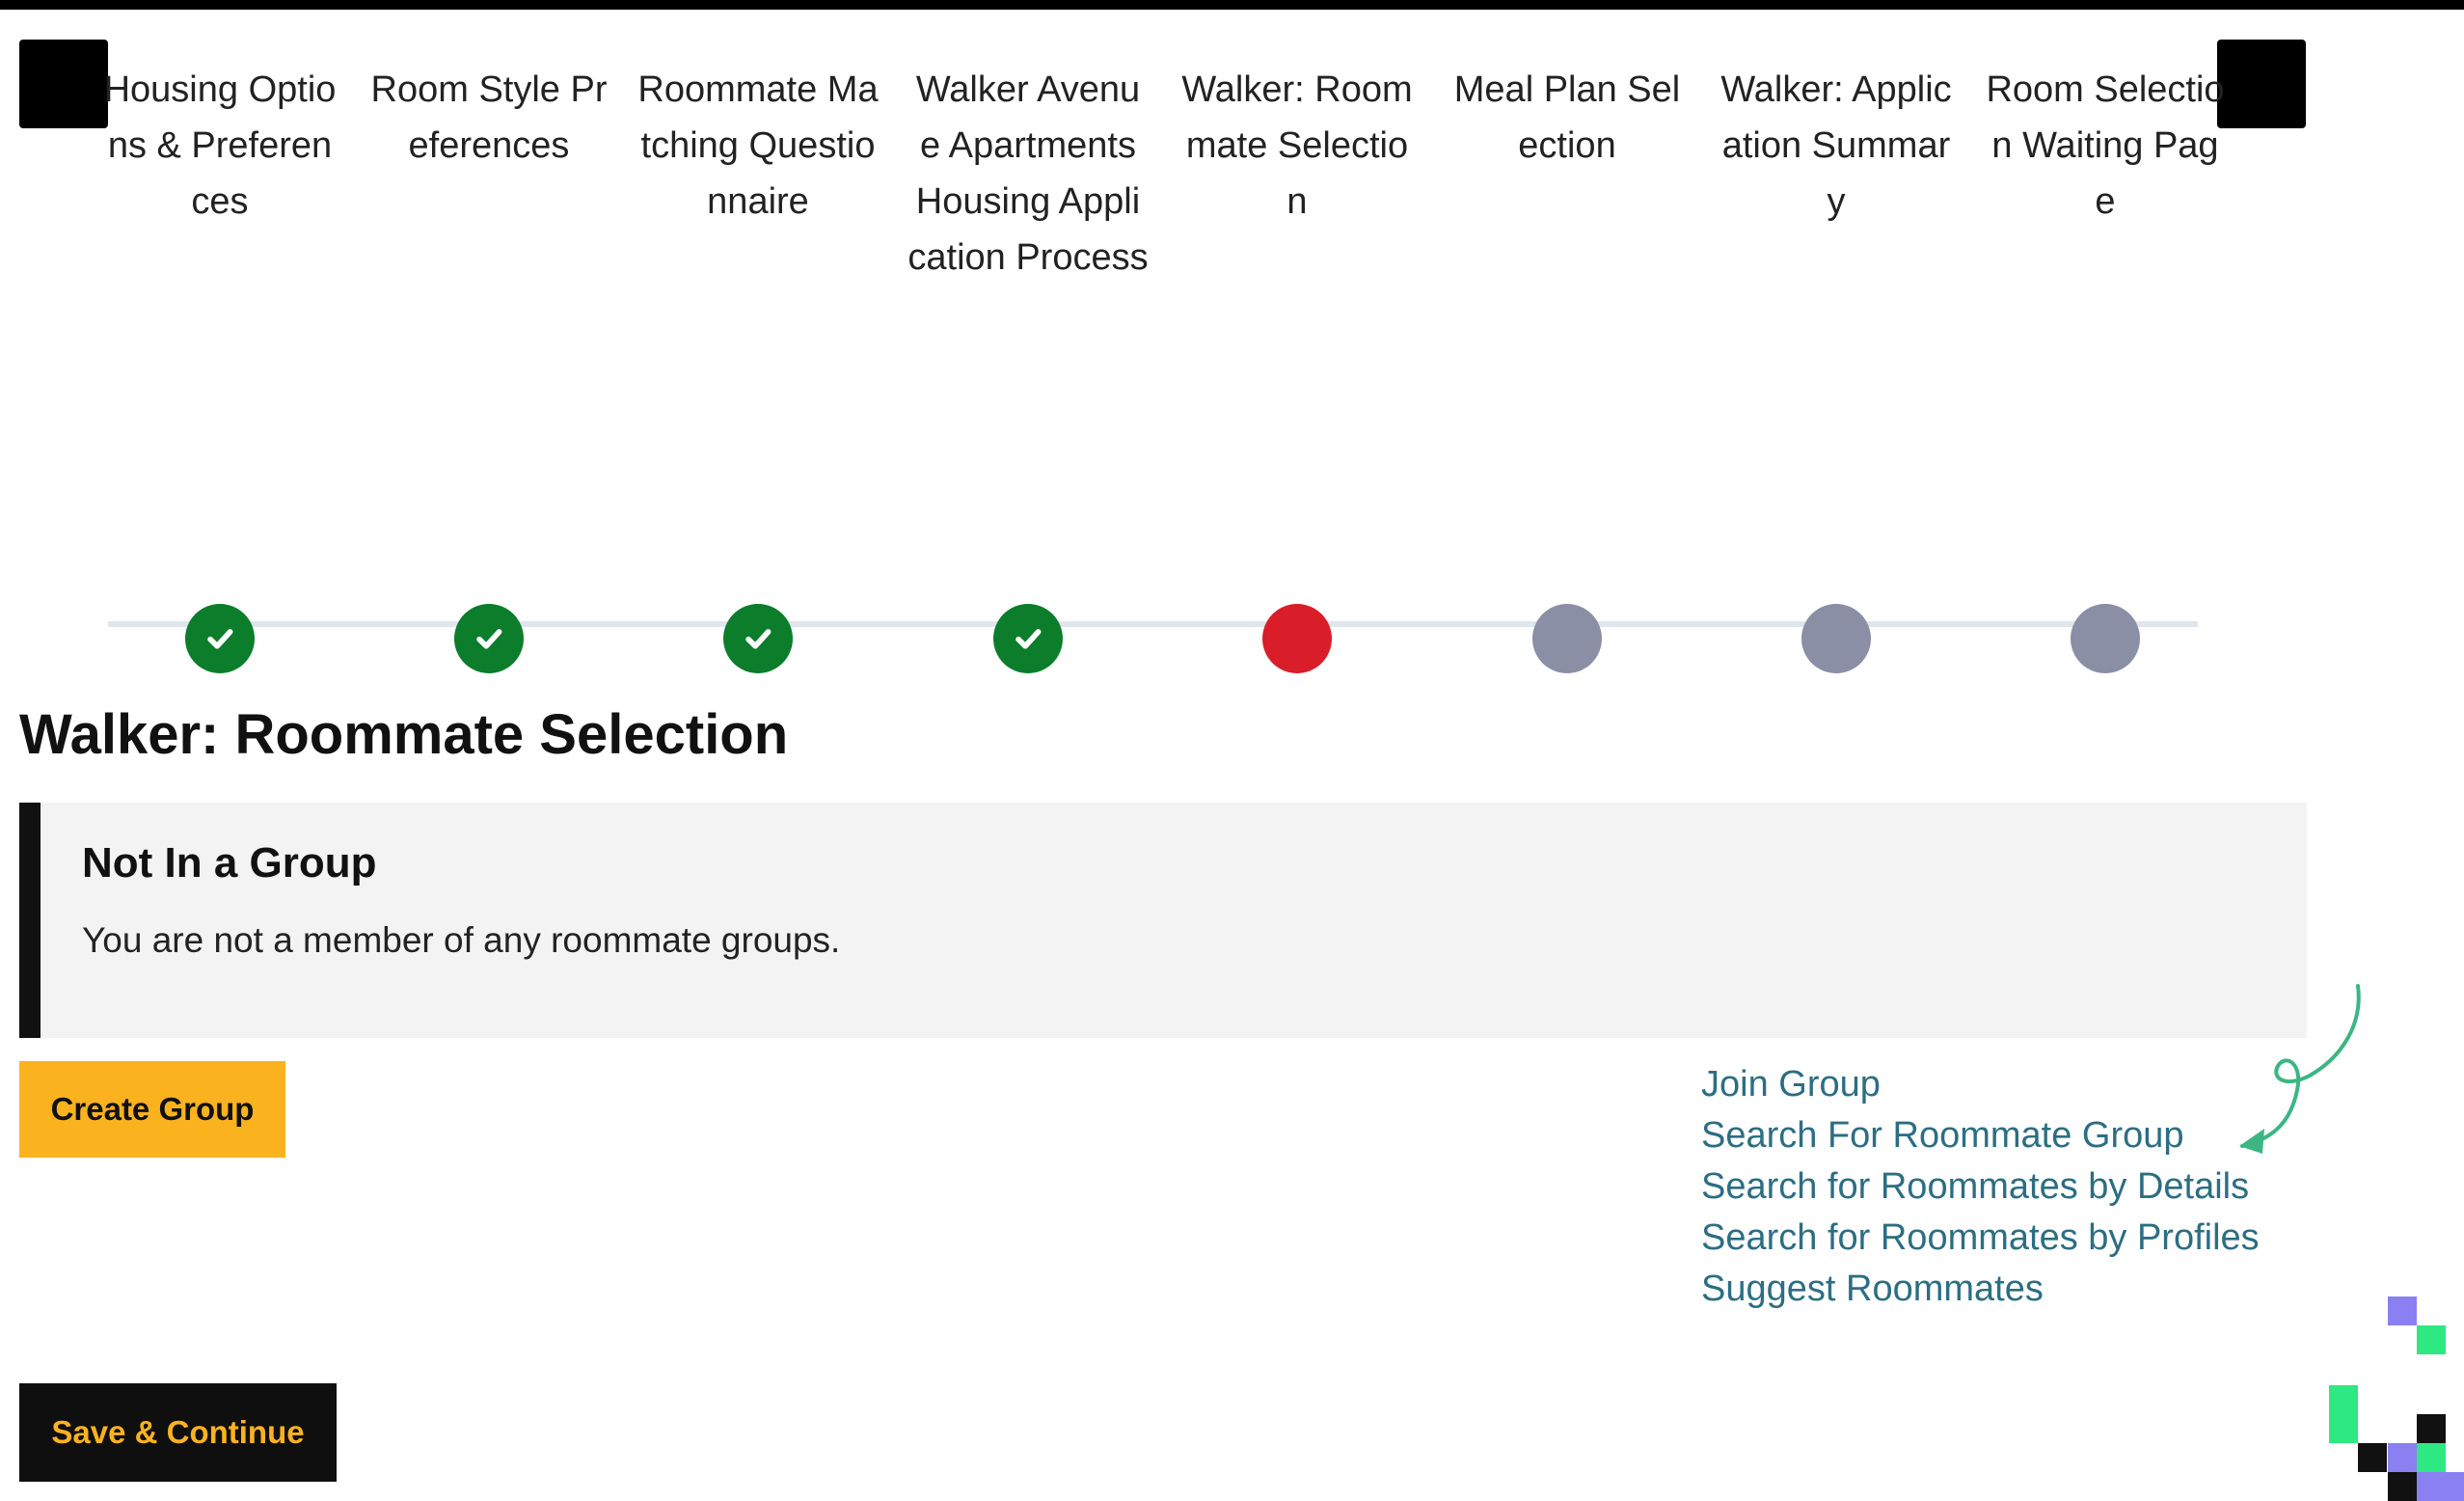 The width and height of the screenshot is (2464, 1501). Describe the element at coordinates (1153, 624) in the screenshot. I see `stepper-track` at that location.